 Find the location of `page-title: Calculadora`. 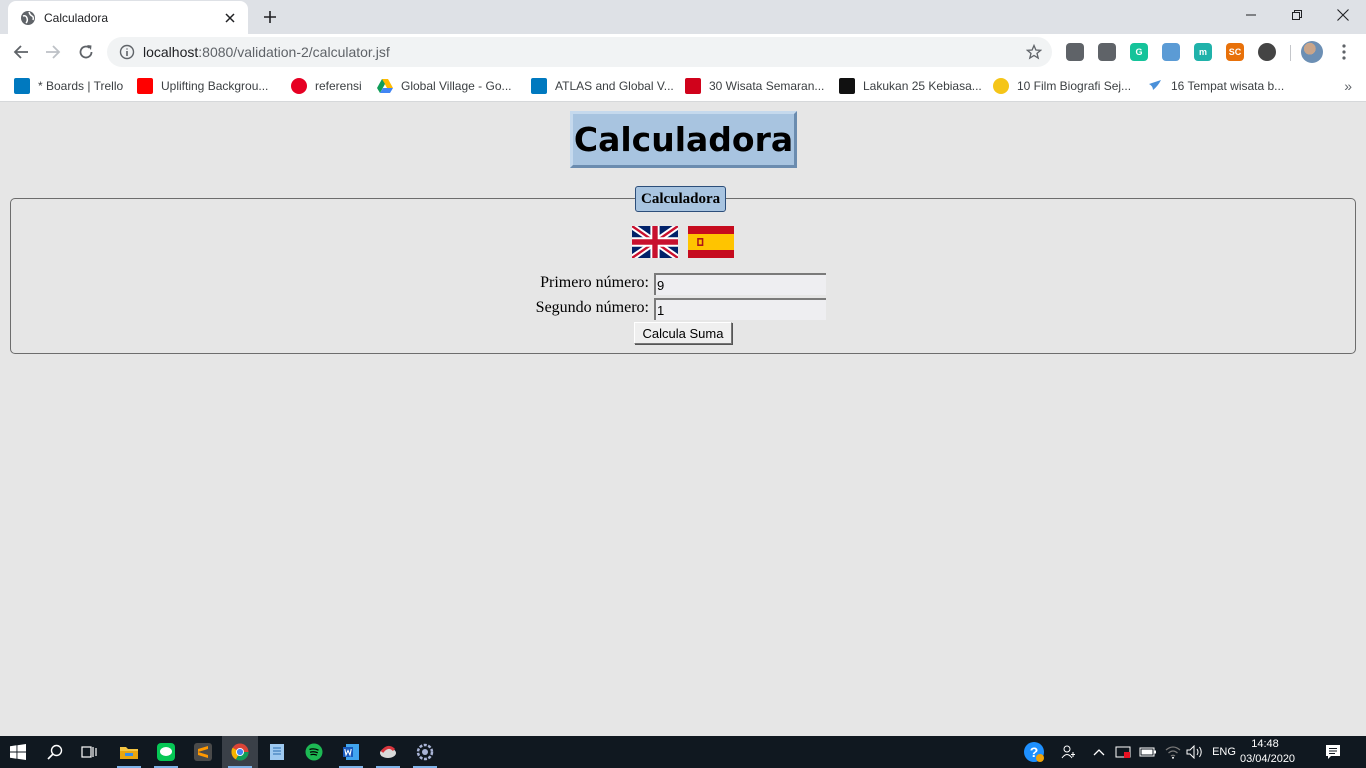

page-title: Calculadora is located at coordinates (683, 139).